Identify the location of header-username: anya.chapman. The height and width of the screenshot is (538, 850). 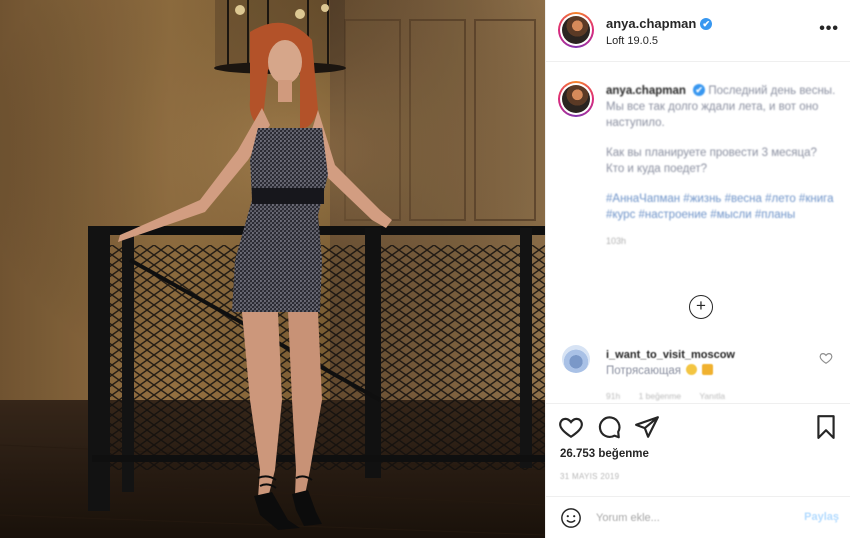
(651, 23).